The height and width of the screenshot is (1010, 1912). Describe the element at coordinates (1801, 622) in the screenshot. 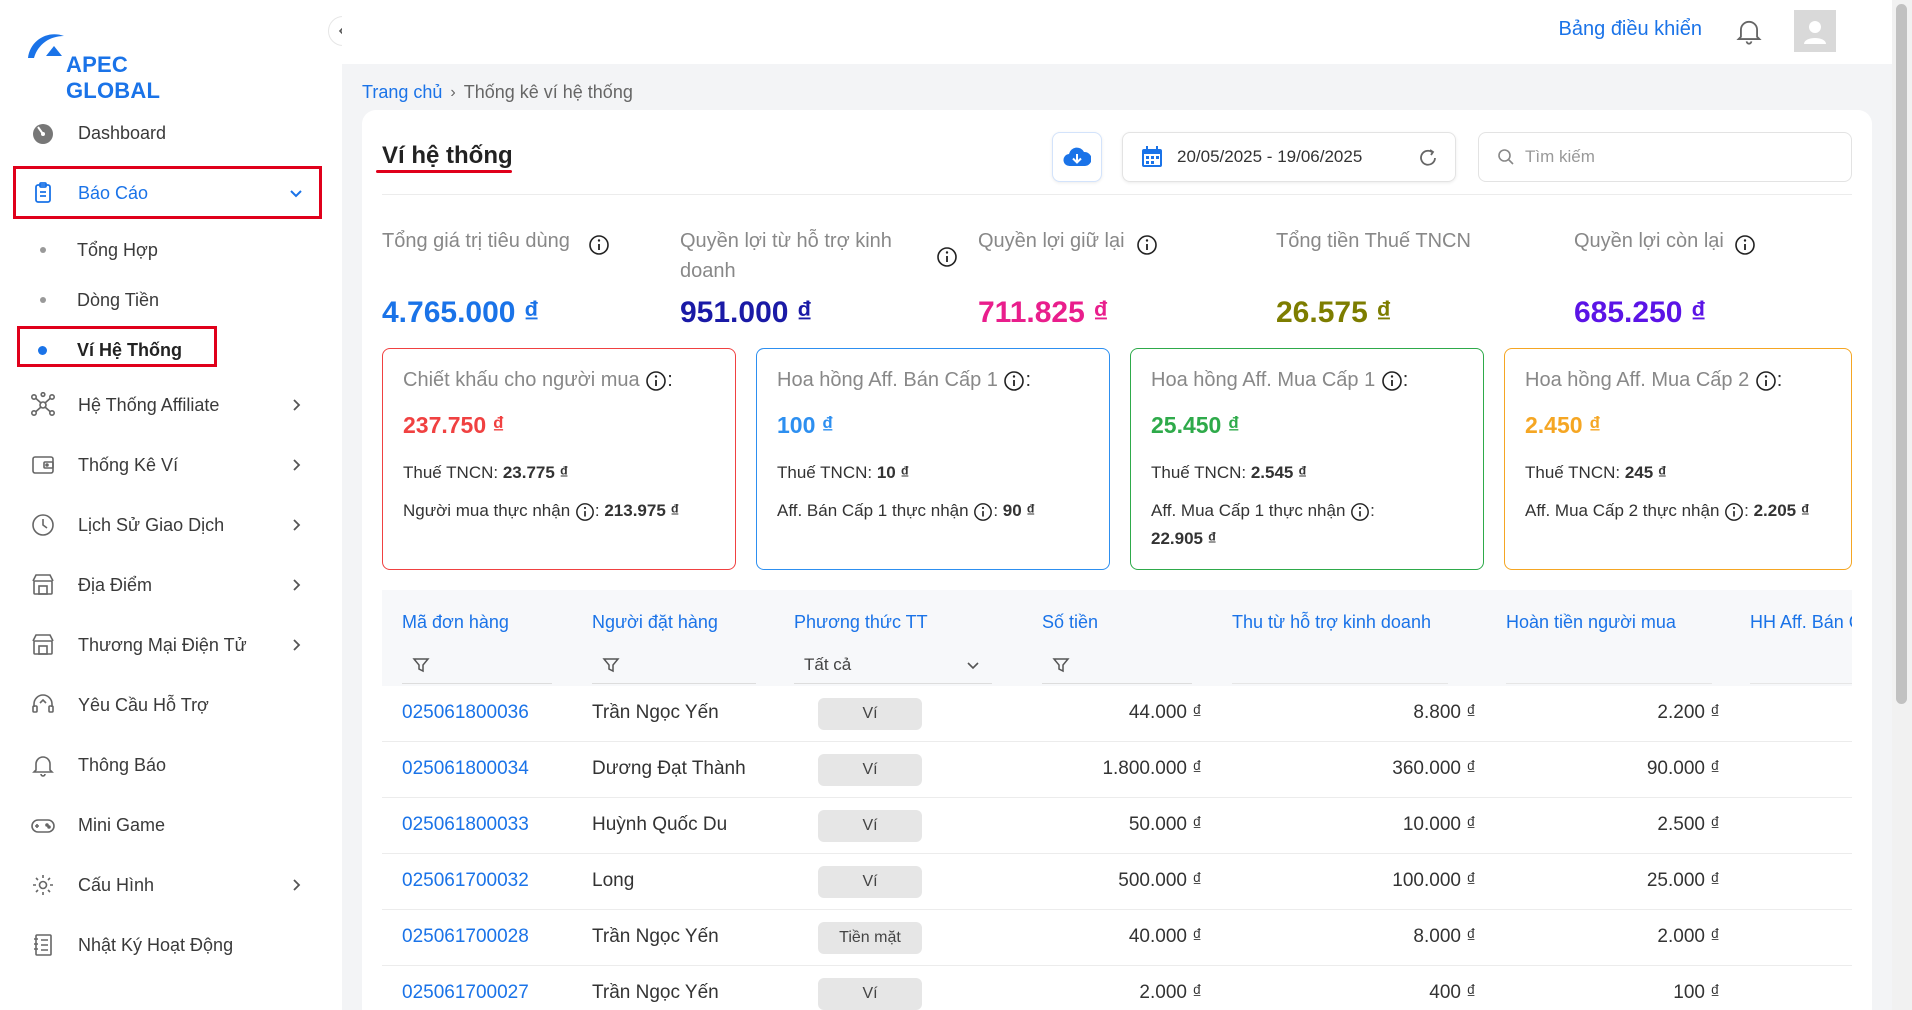

I see `column-header-aff-sell: HH Aff. Bán C` at that location.